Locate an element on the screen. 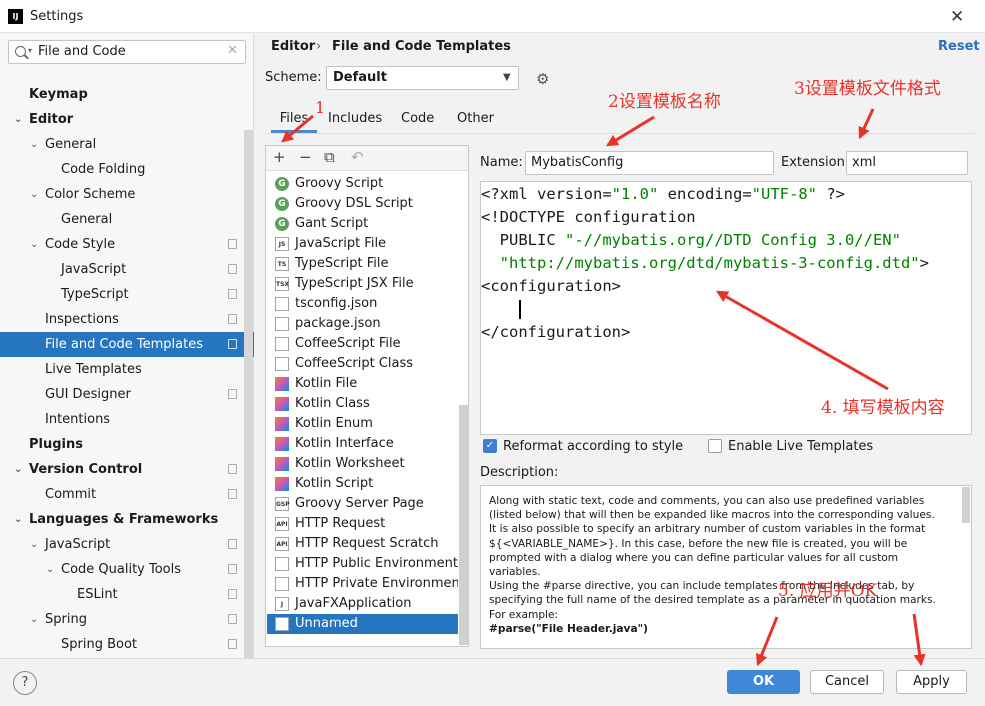 The image size is (985, 706). template-item: API HTTP Request is located at coordinates (362, 524).